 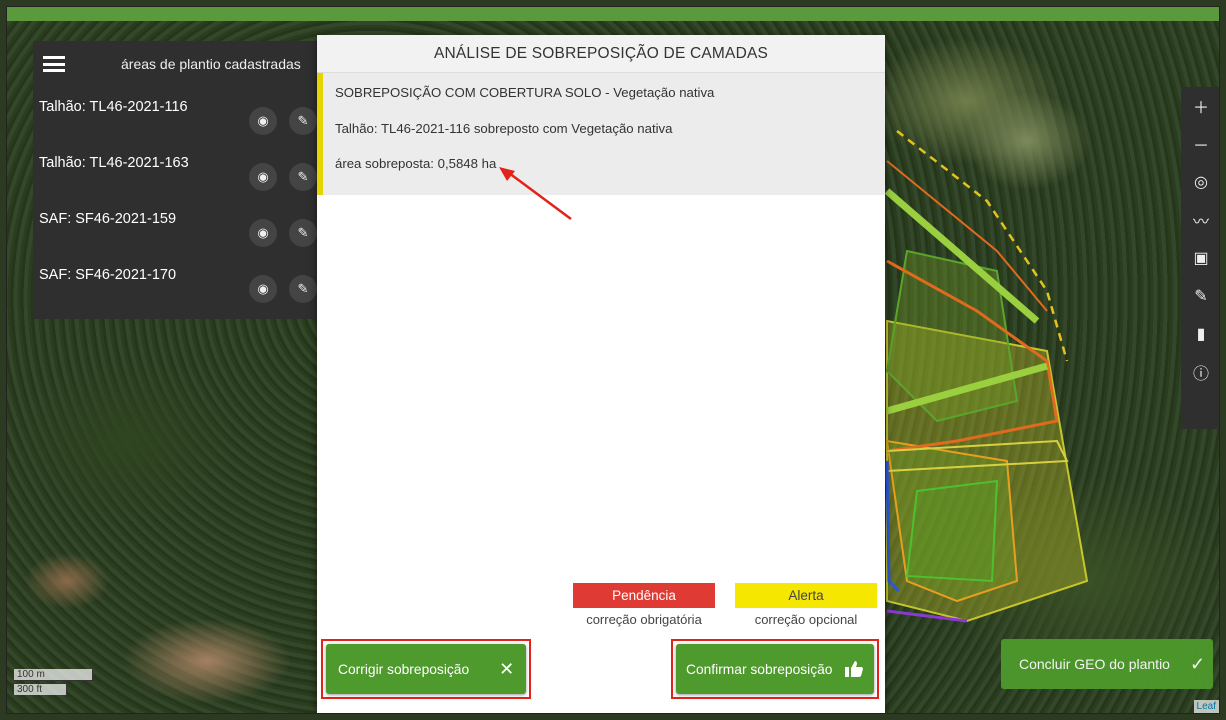 I want to click on check-icon: ✓, so click(x=1197, y=663).